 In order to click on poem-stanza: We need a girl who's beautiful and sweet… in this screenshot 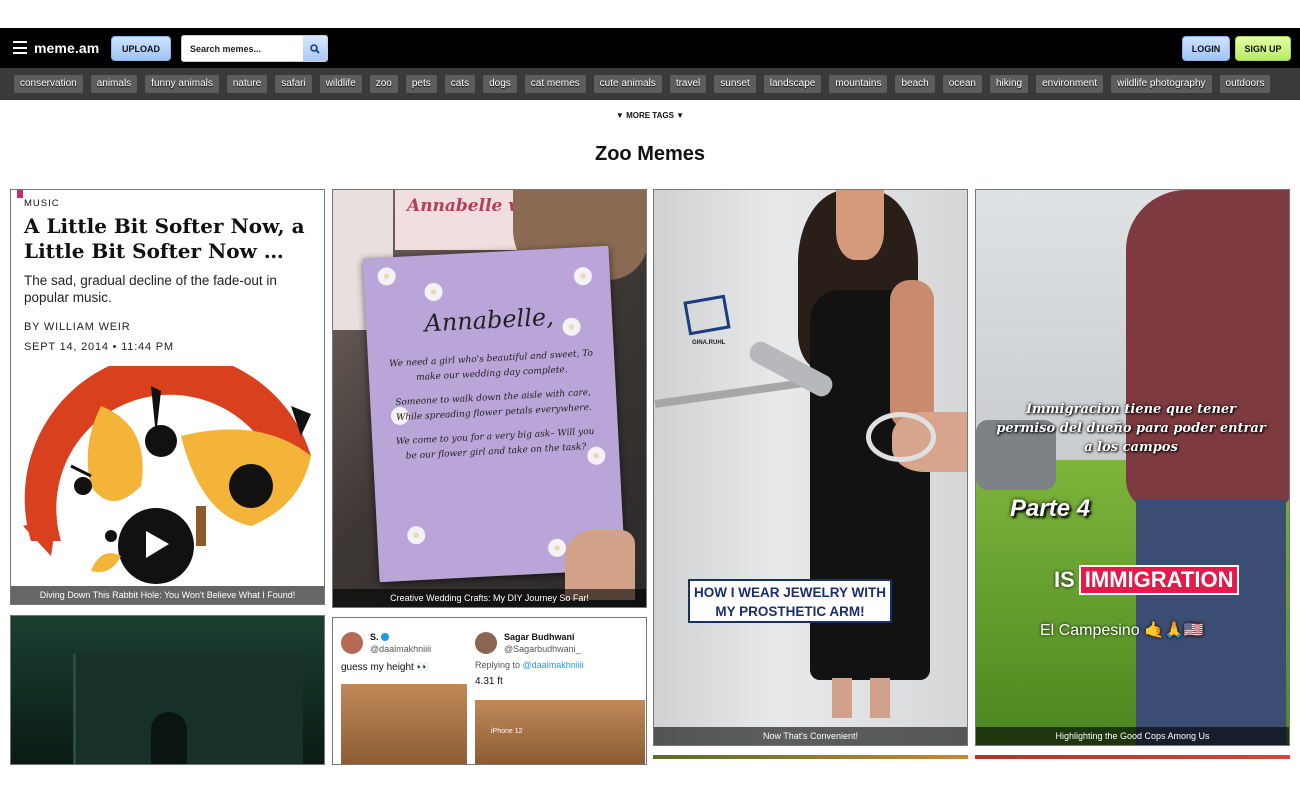, I will do `click(491, 366)`.